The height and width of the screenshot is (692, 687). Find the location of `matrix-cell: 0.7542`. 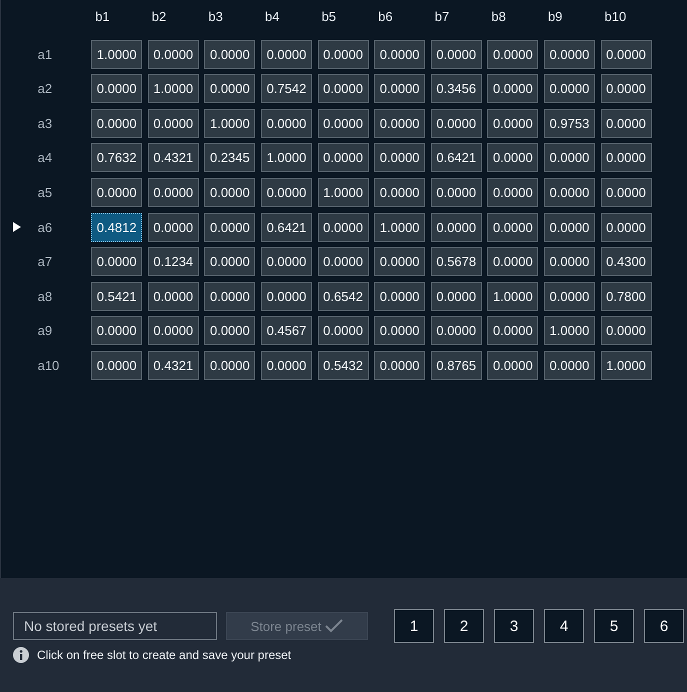

matrix-cell: 0.7542 is located at coordinates (286, 89).